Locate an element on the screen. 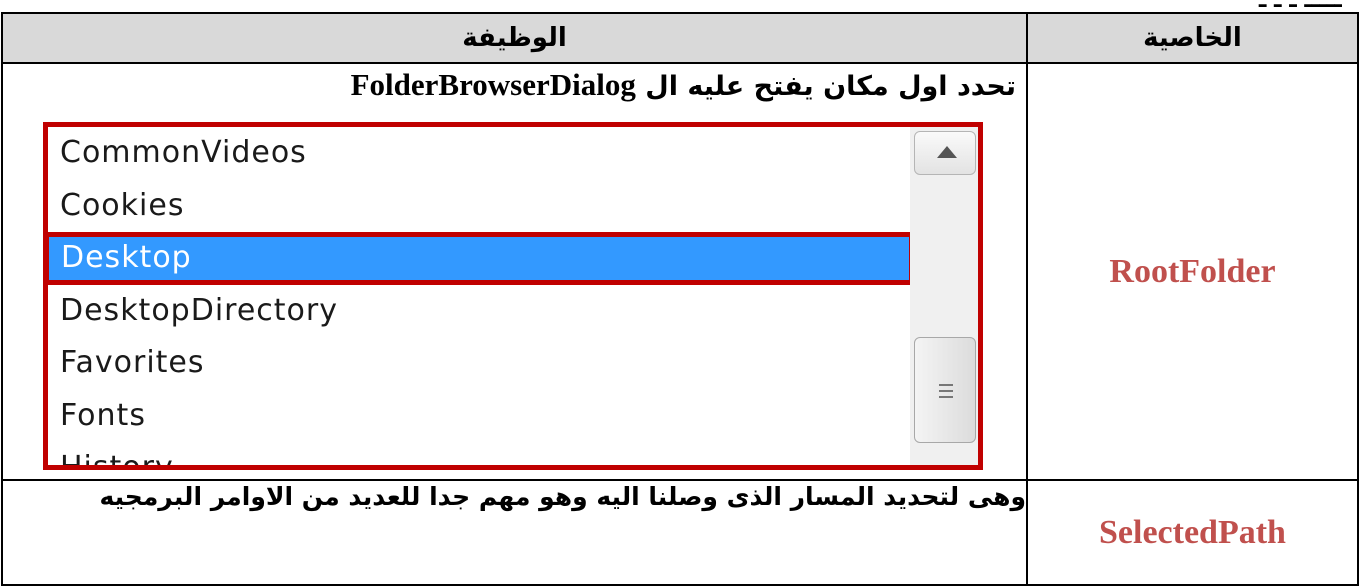  list-item: Fonts is located at coordinates (478, 416).